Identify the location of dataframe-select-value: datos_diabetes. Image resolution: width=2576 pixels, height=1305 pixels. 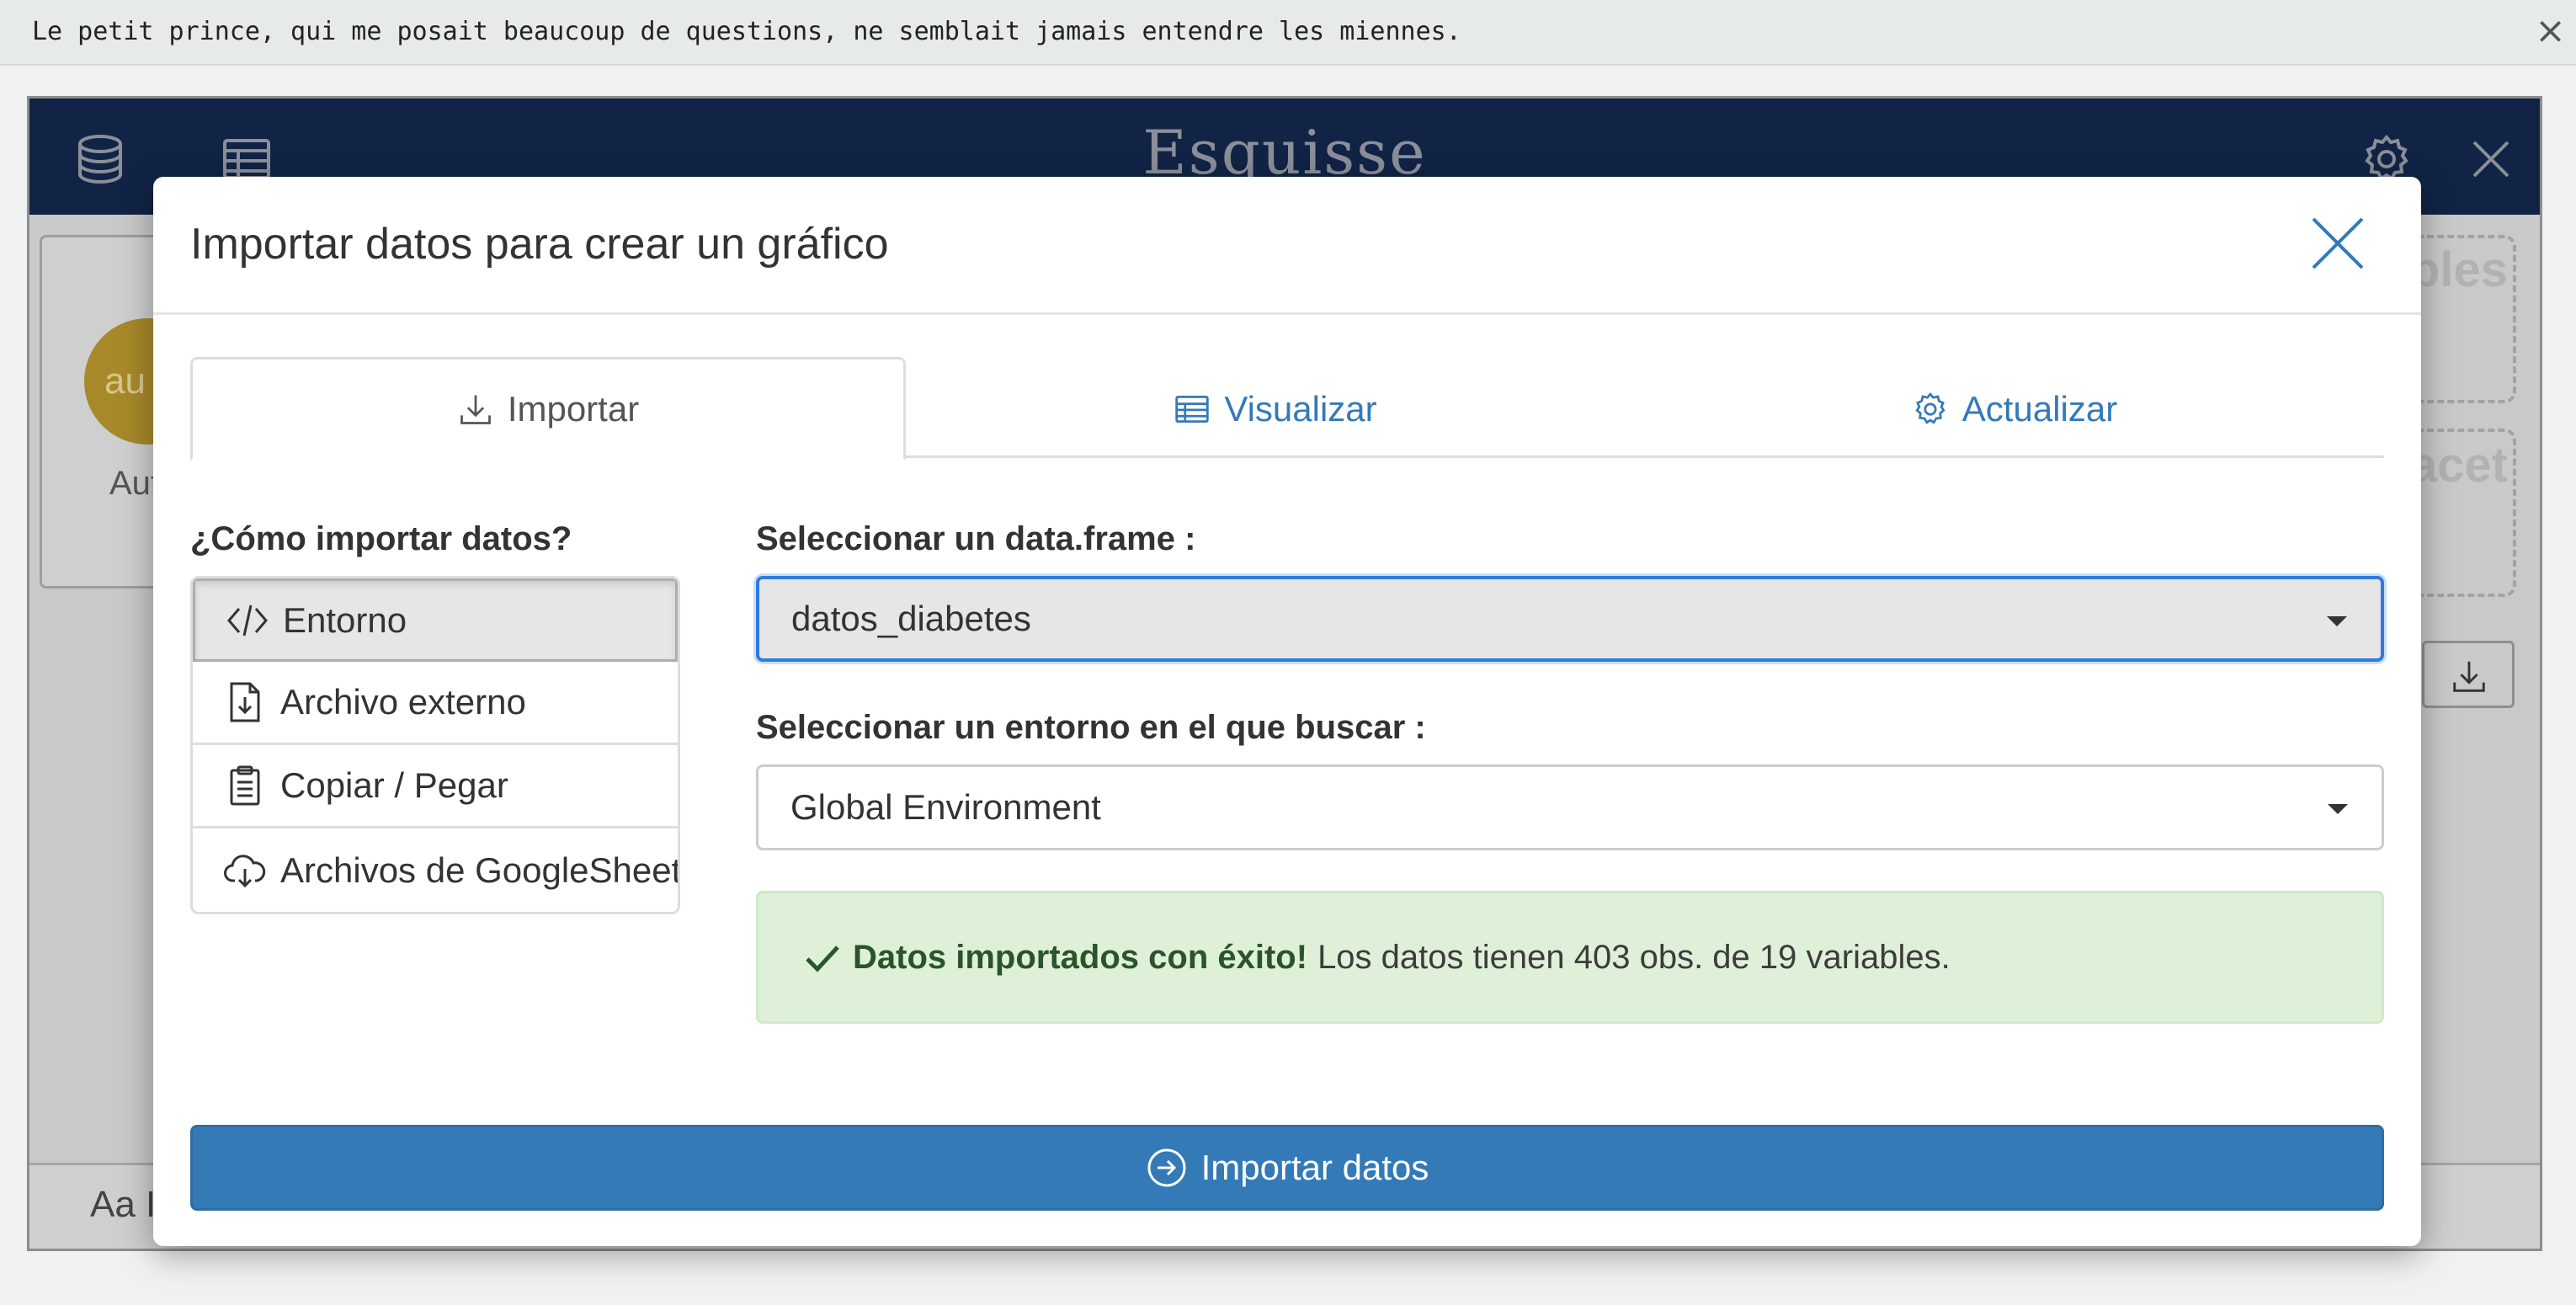
(911, 618).